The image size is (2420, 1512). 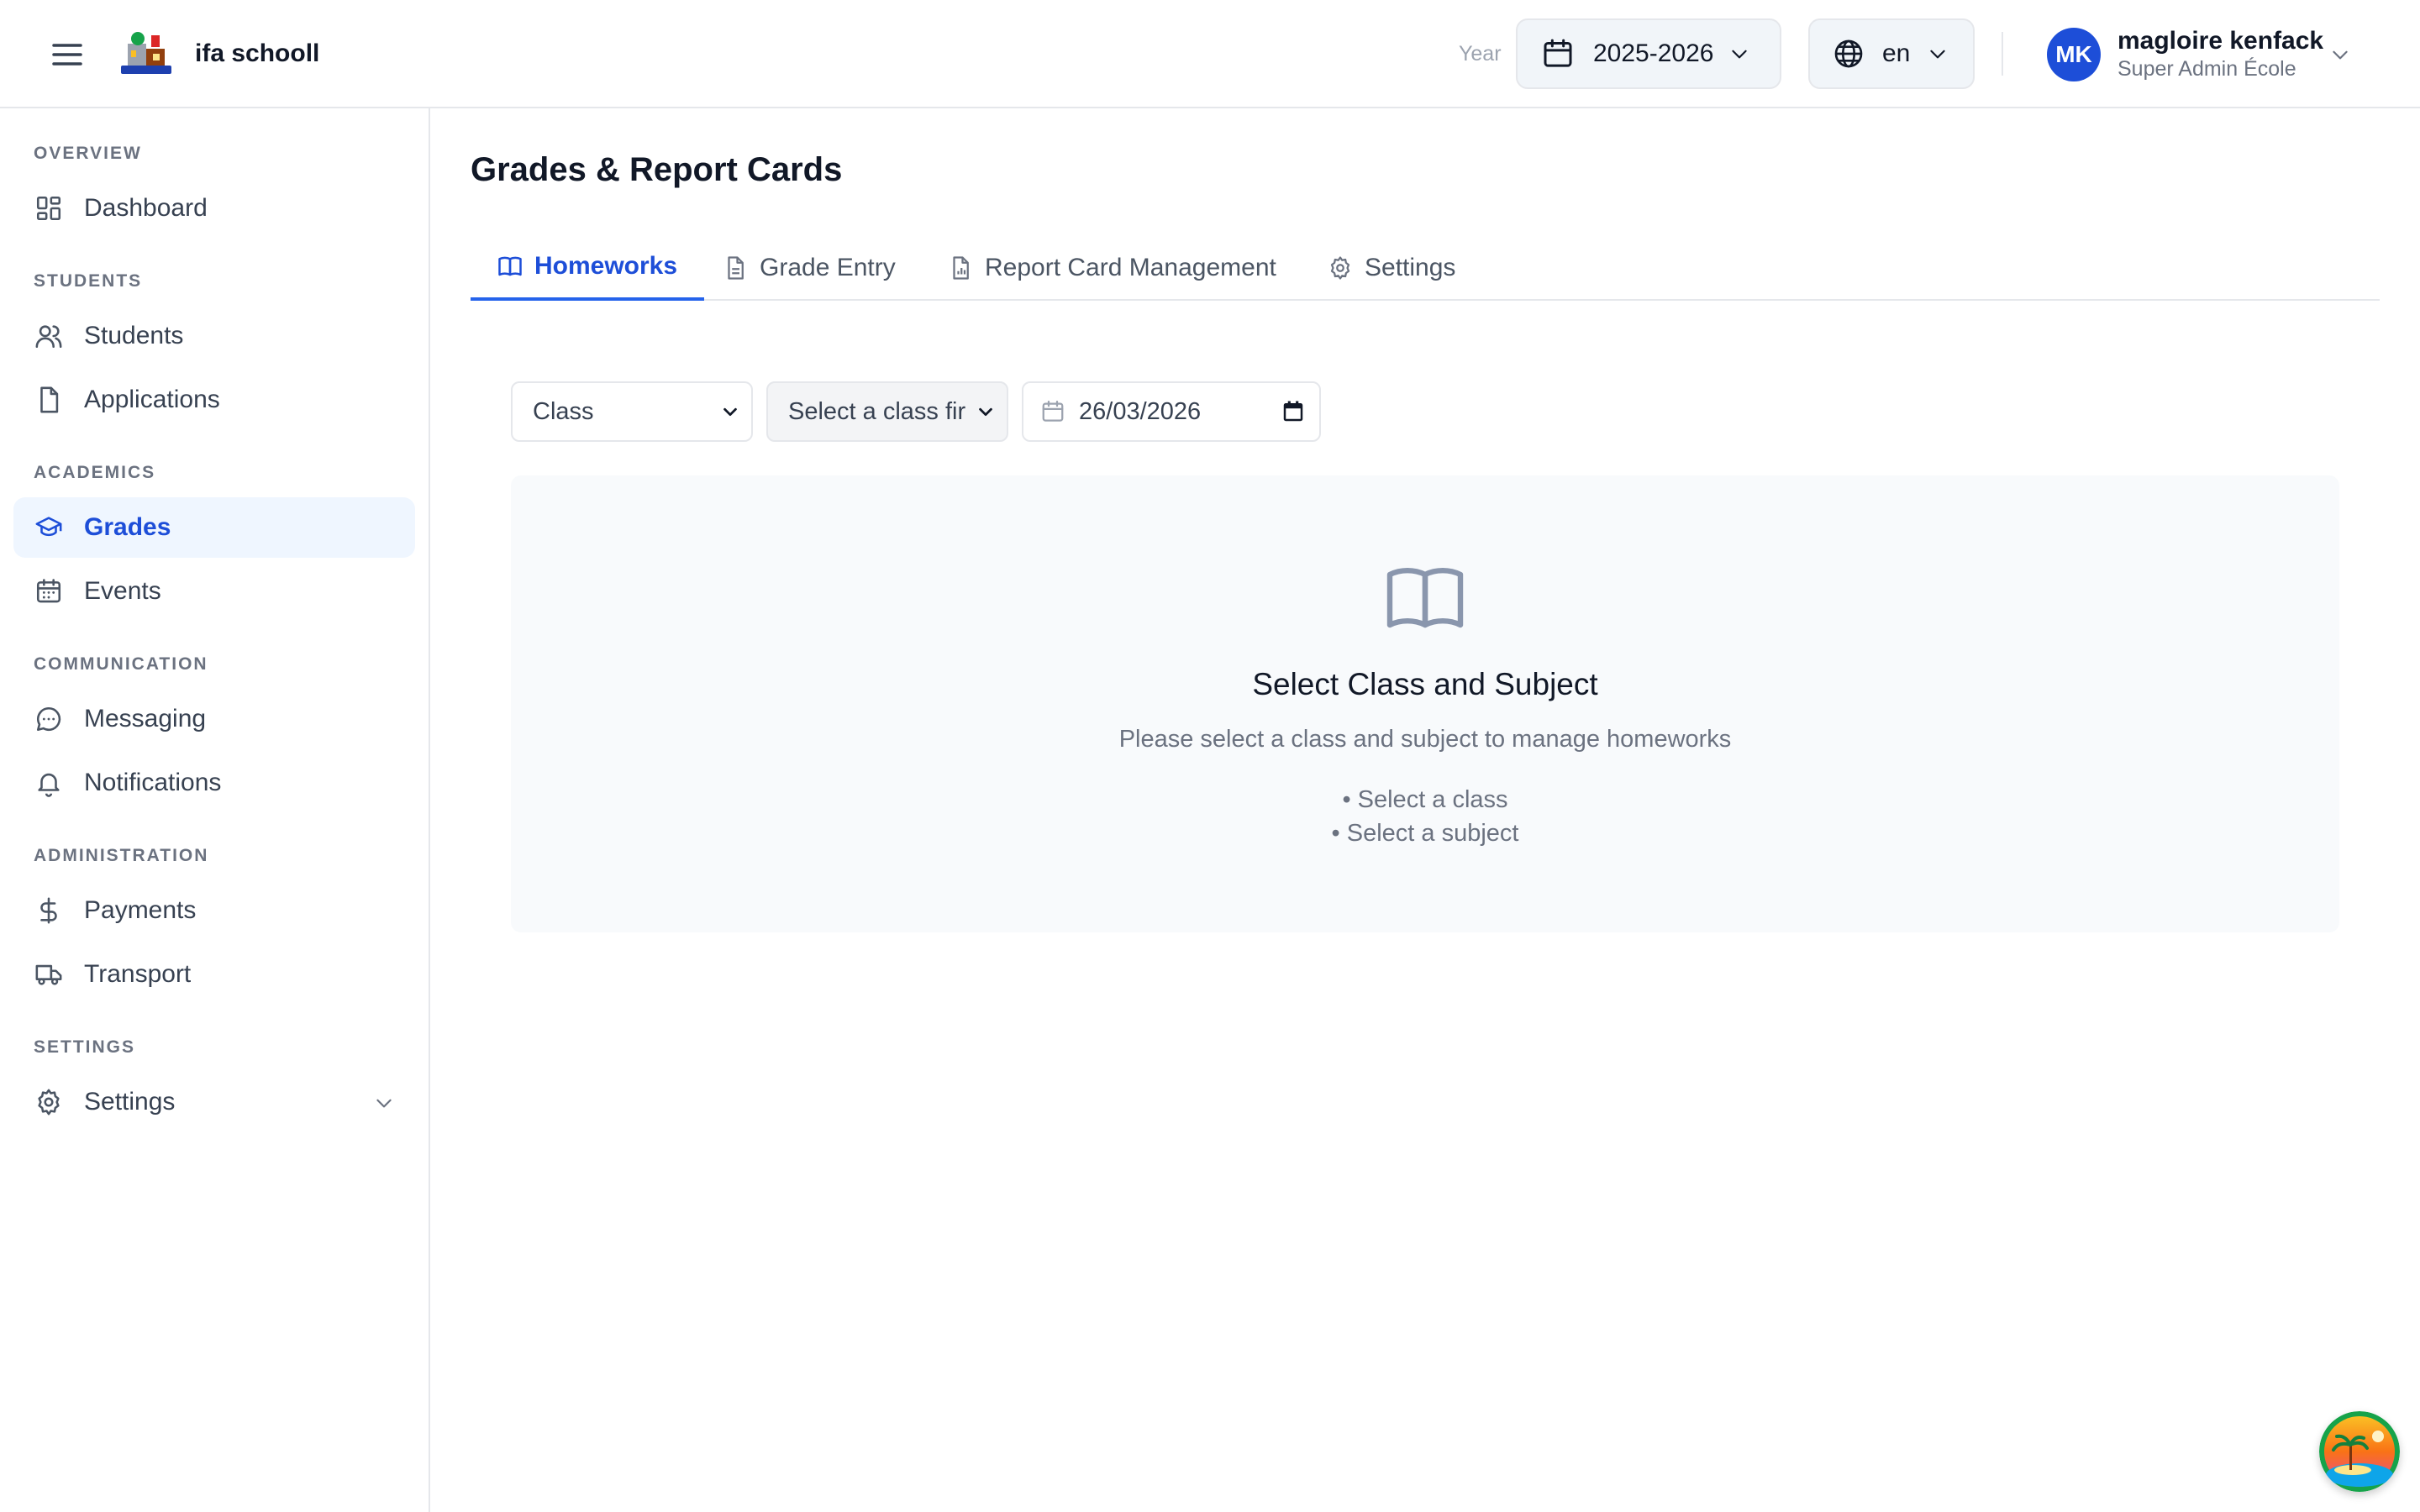 I want to click on app-name: ifa schooll, so click(x=257, y=53).